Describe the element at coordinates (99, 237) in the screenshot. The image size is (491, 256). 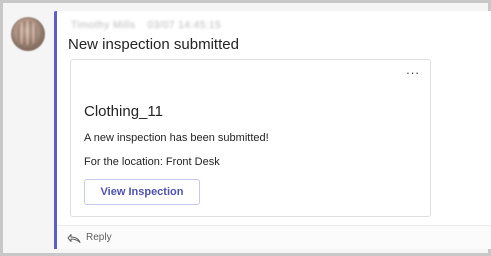
I see `reply-label: Reply` at that location.